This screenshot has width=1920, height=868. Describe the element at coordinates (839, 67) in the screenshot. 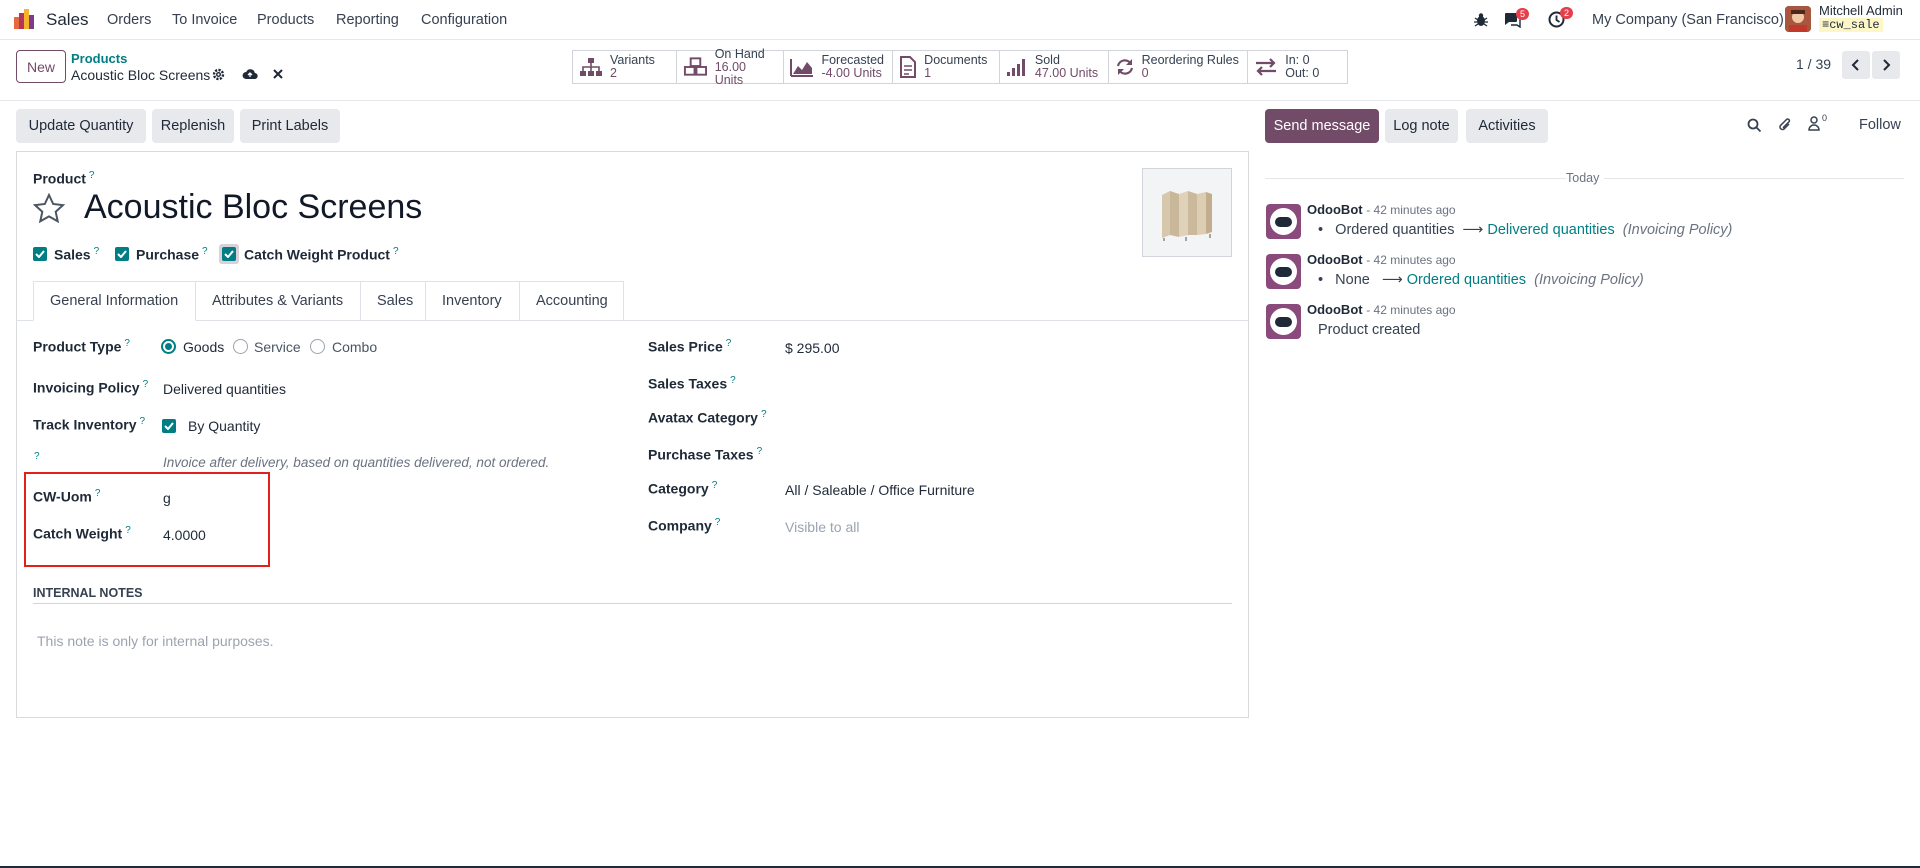

I see `smart-button-forecasted: Forecasted -4.00 Units` at that location.